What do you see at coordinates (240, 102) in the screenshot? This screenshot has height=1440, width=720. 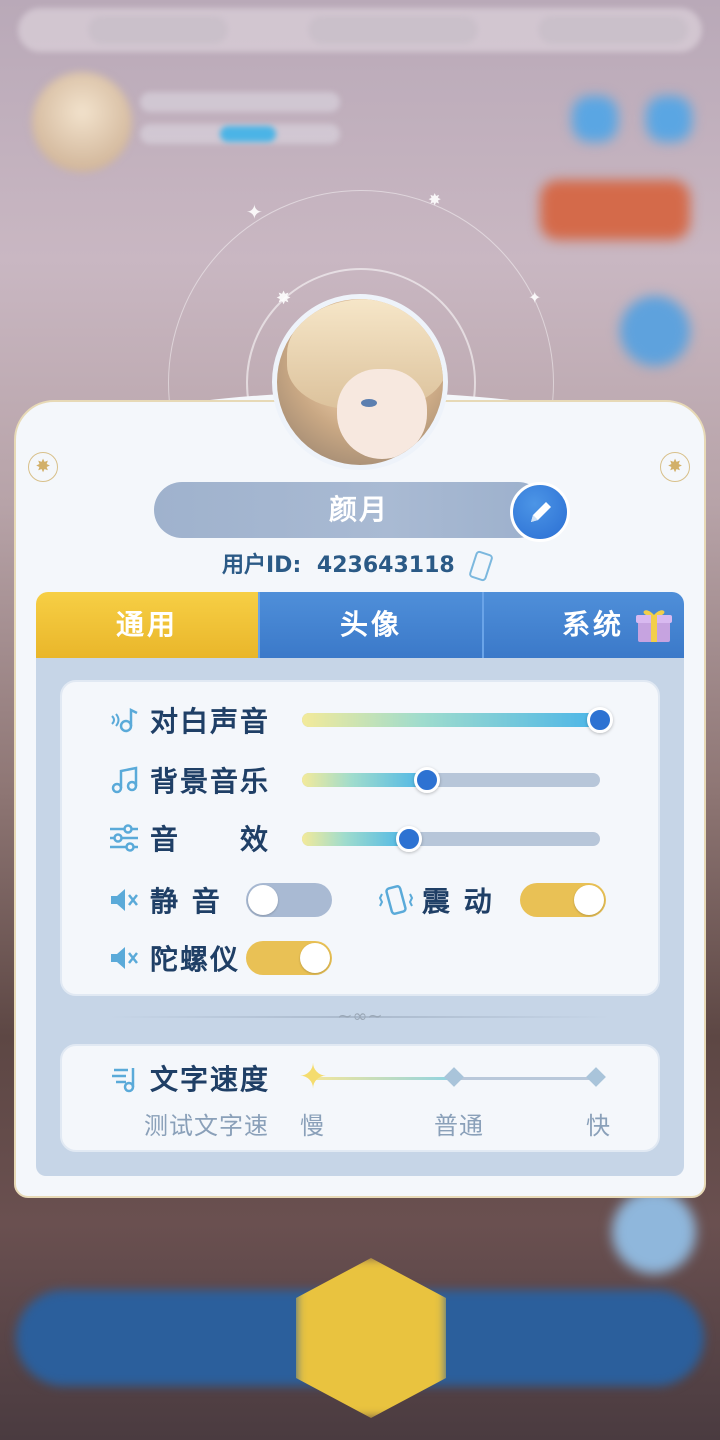 I see `background-name-bar` at bounding box center [240, 102].